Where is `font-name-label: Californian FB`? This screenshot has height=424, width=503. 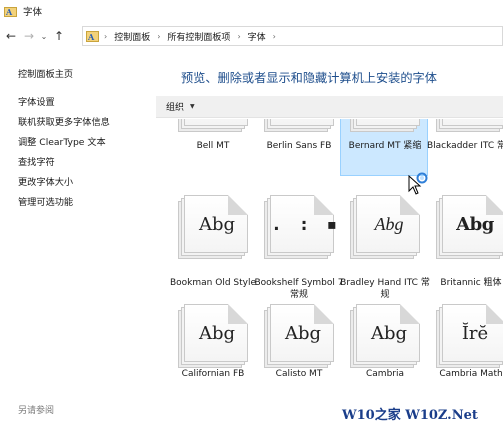 font-name-label: Californian FB is located at coordinates (213, 374).